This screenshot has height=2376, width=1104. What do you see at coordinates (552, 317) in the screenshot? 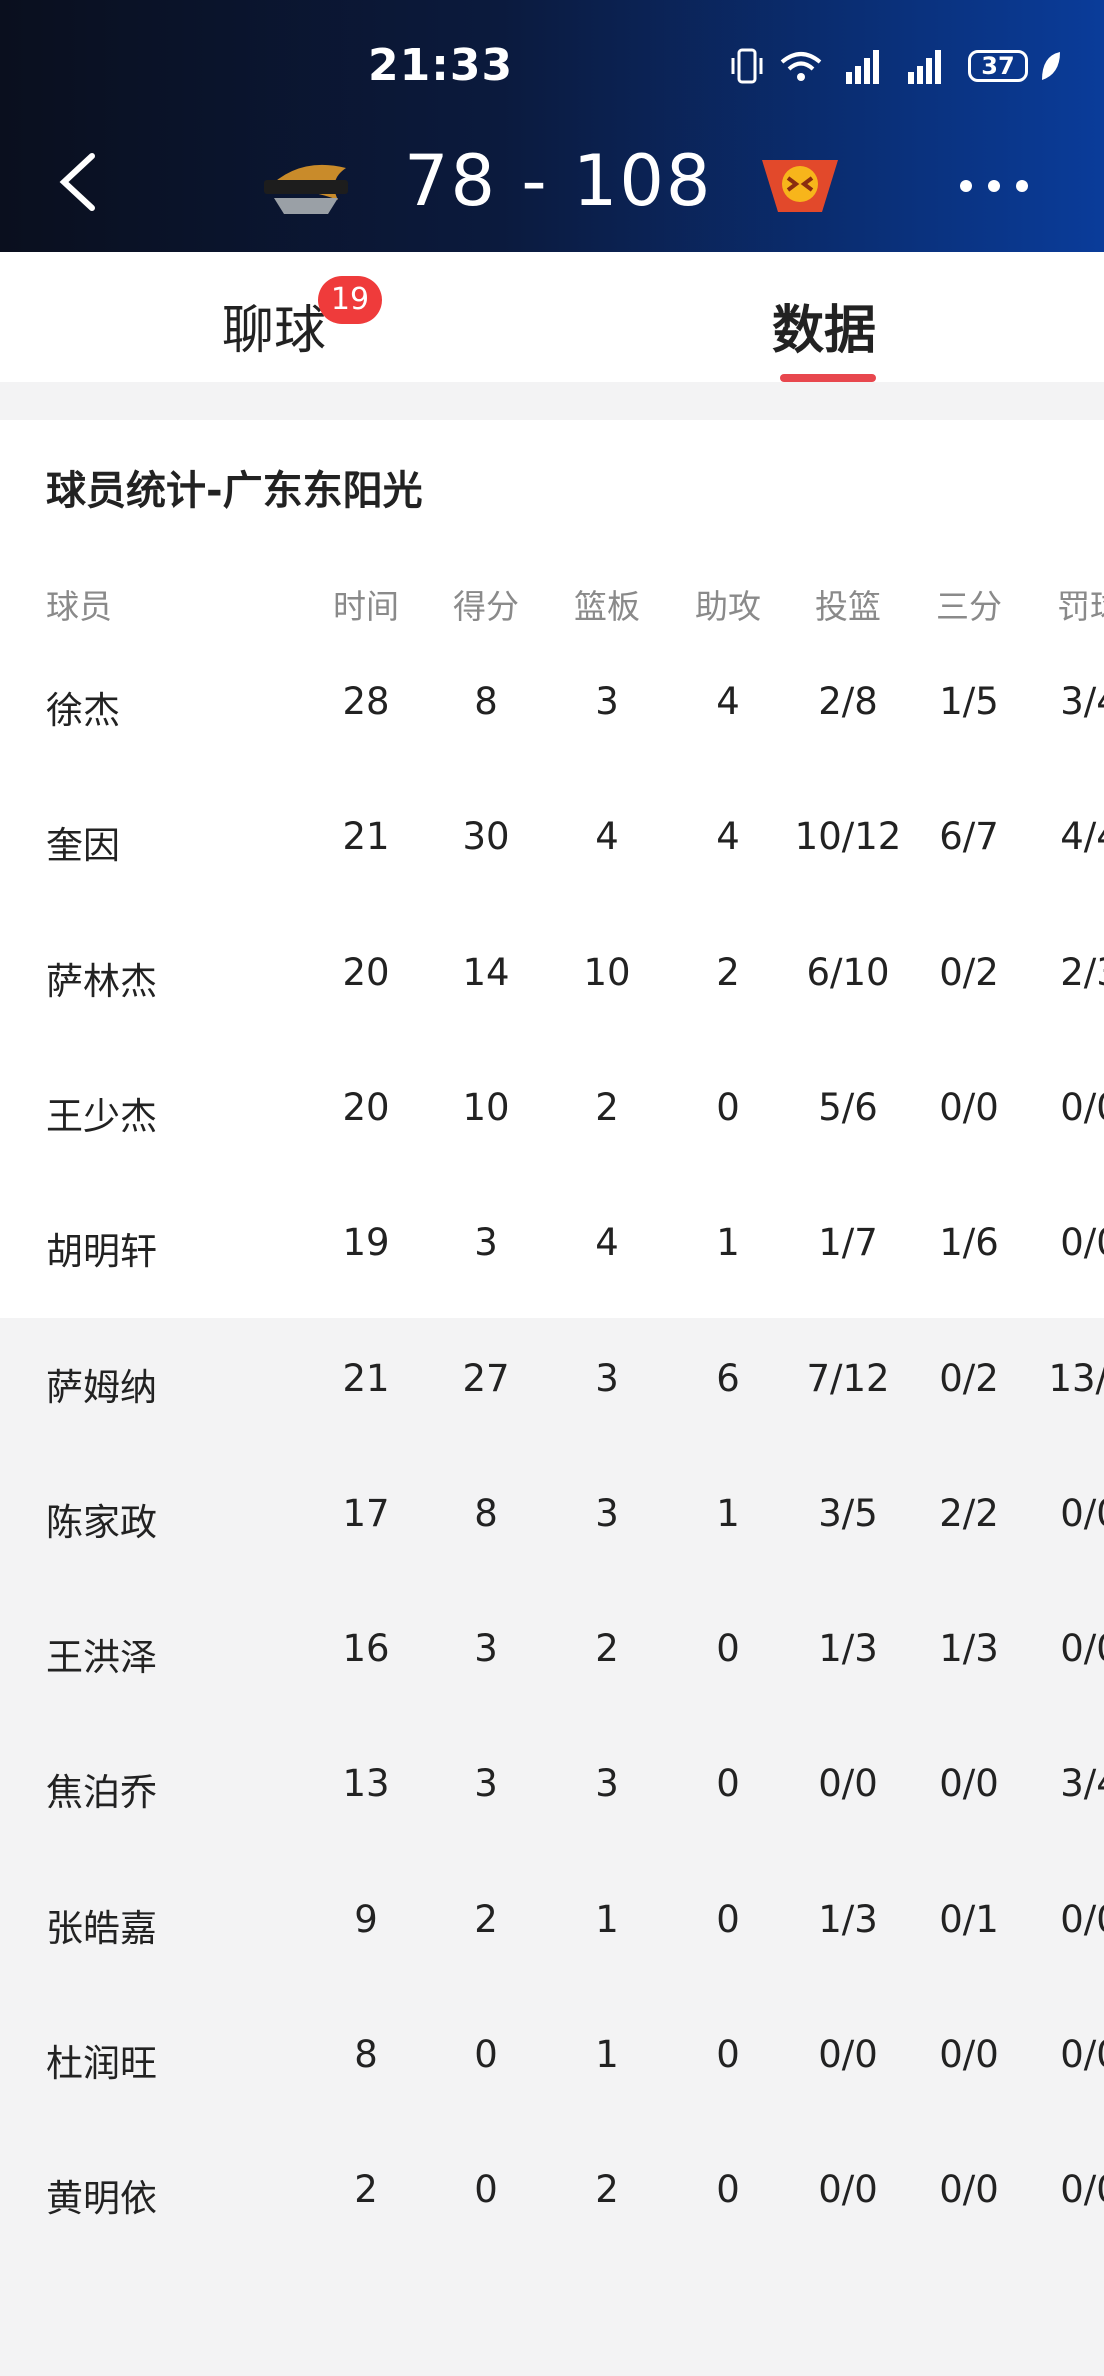
I see `tab-bar: 聊球 19 数据` at bounding box center [552, 317].